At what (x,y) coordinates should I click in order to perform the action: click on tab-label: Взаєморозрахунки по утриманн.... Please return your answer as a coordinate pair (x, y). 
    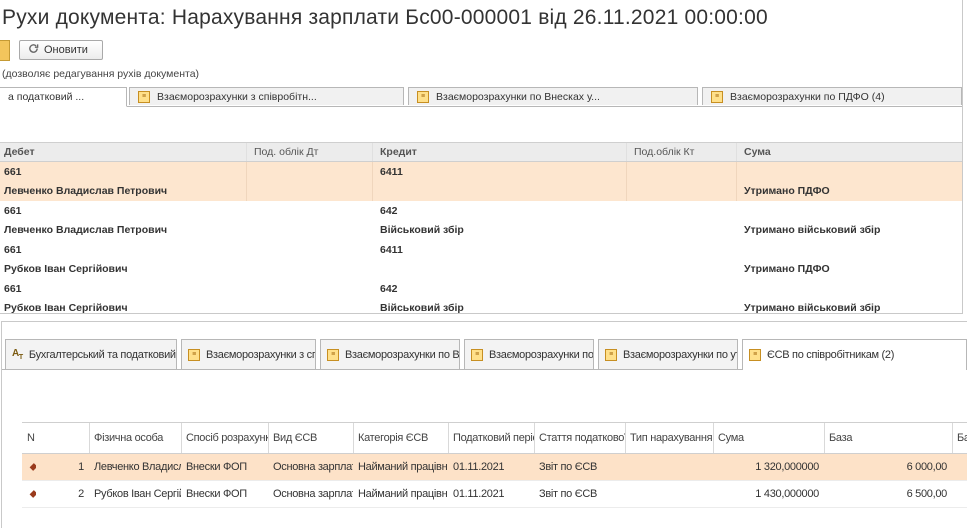
    Looking at the image, I should click on (680, 354).